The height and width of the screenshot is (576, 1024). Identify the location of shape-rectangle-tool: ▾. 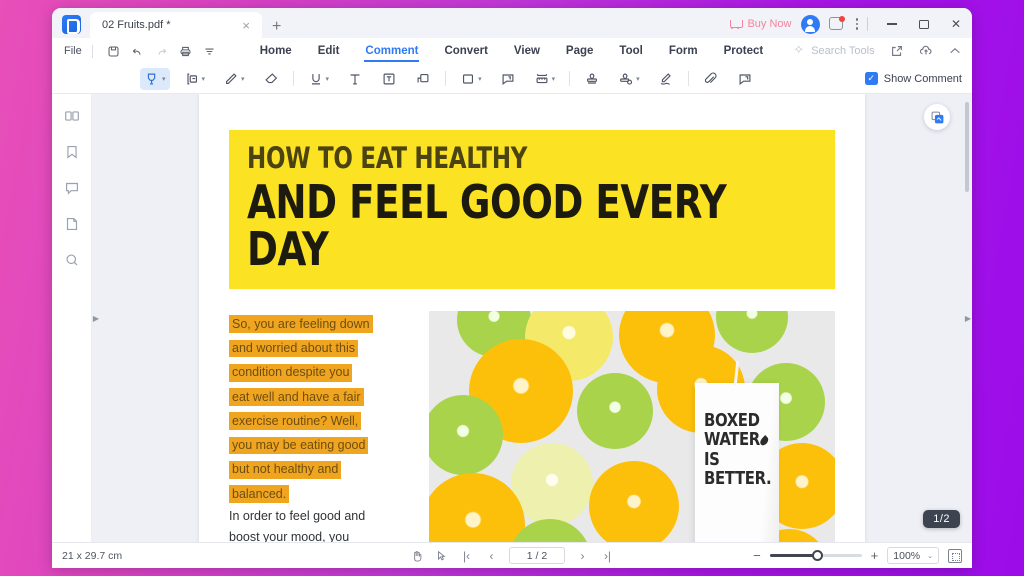
(471, 79).